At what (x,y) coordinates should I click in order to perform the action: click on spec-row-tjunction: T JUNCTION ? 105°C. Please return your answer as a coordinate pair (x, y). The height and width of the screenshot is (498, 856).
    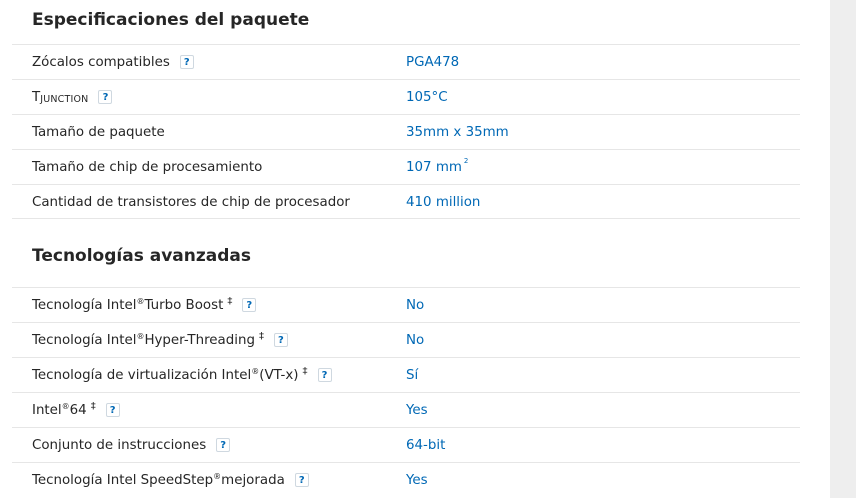
    Looking at the image, I should click on (406, 96).